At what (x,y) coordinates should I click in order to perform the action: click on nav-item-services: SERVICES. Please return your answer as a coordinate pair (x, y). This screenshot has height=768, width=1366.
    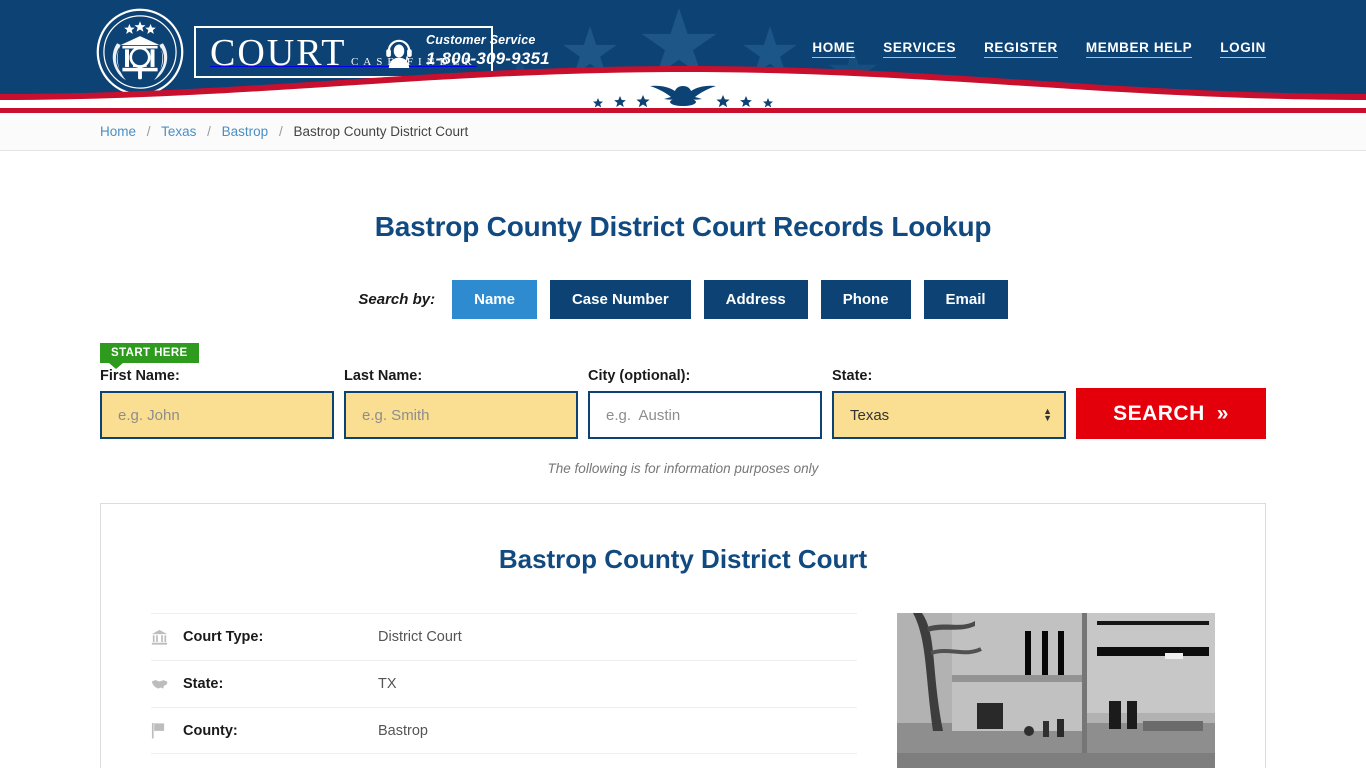
    Looking at the image, I should click on (920, 49).